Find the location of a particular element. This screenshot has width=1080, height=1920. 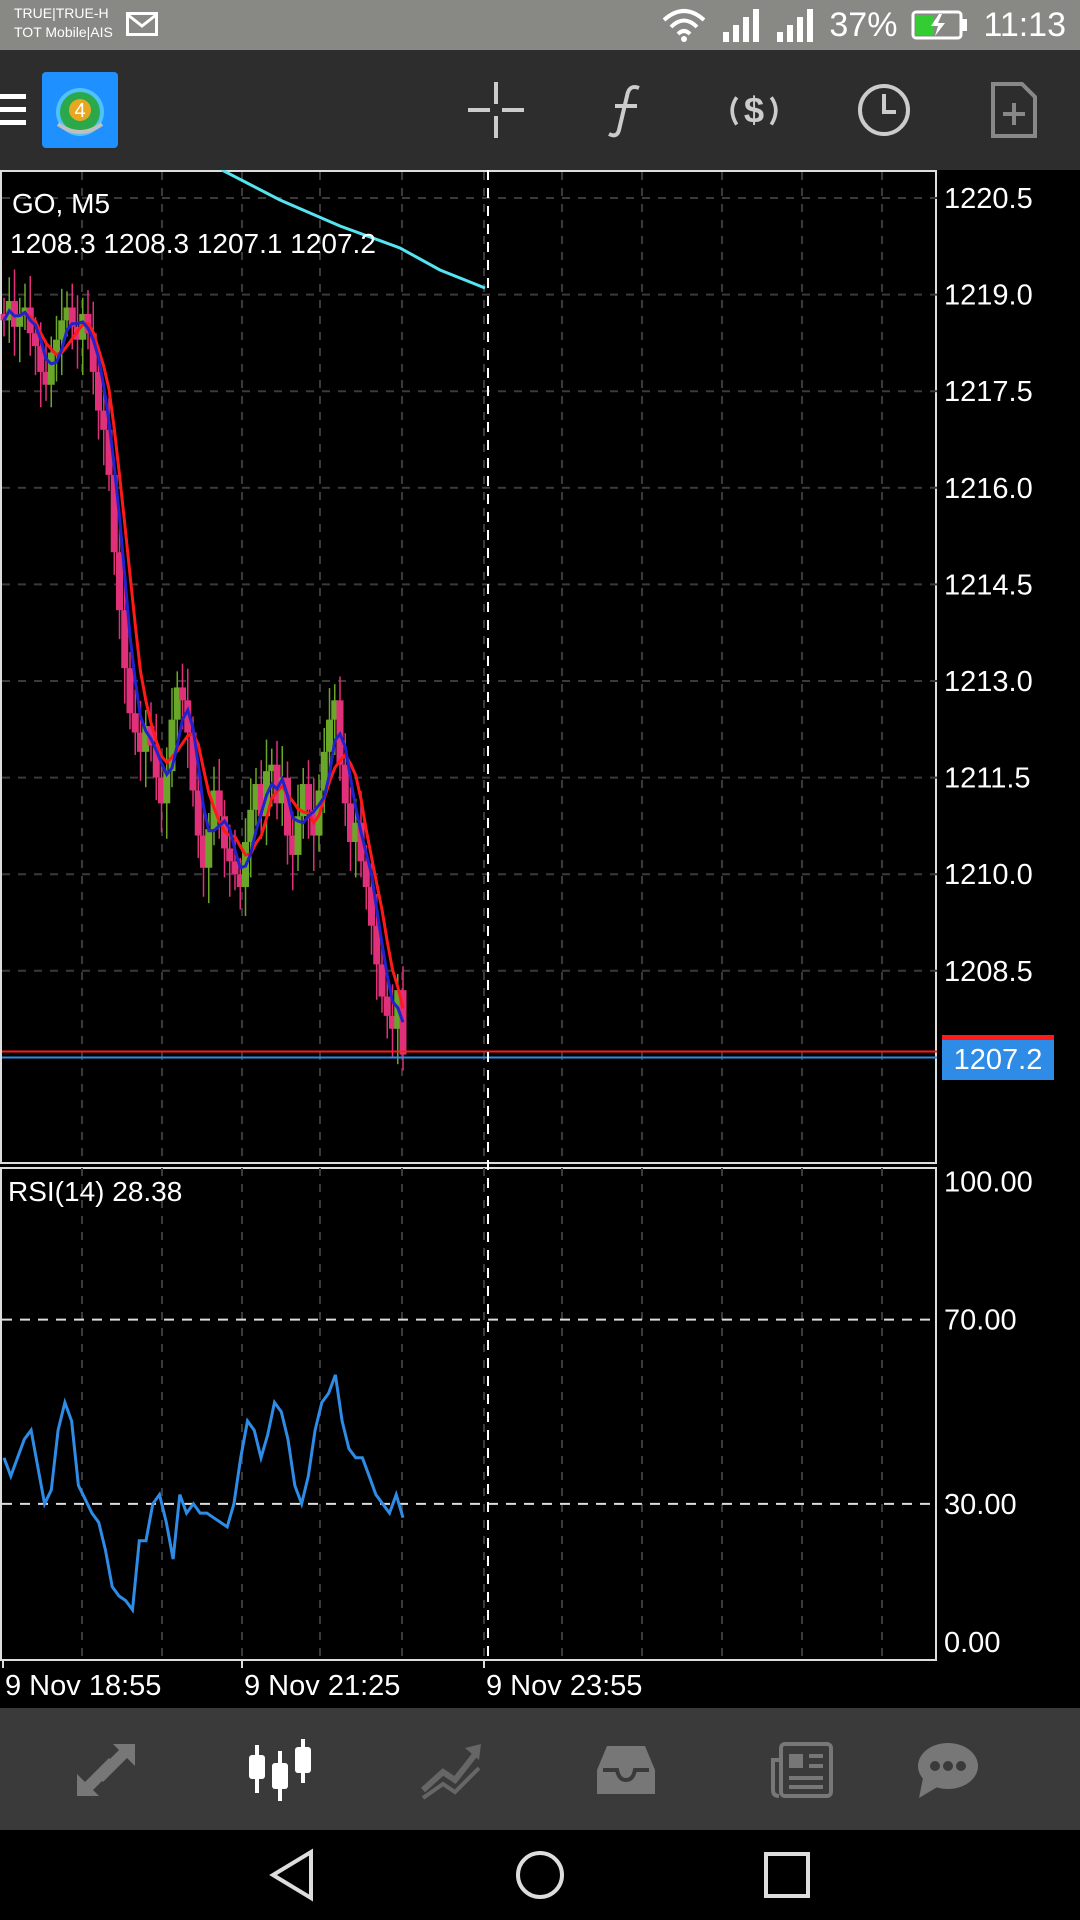

svg-text: 4 is located at coordinates (79, 111).